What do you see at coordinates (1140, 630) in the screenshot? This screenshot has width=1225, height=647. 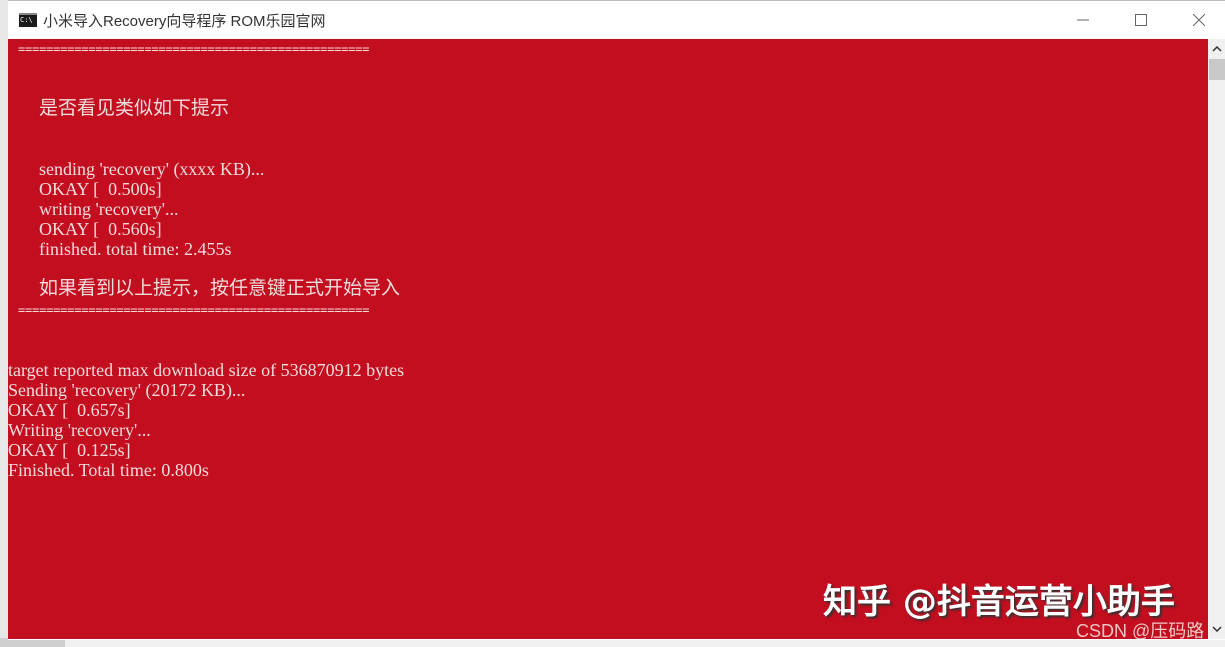 I see `csdn-watermark: CSDN @压码路` at bounding box center [1140, 630].